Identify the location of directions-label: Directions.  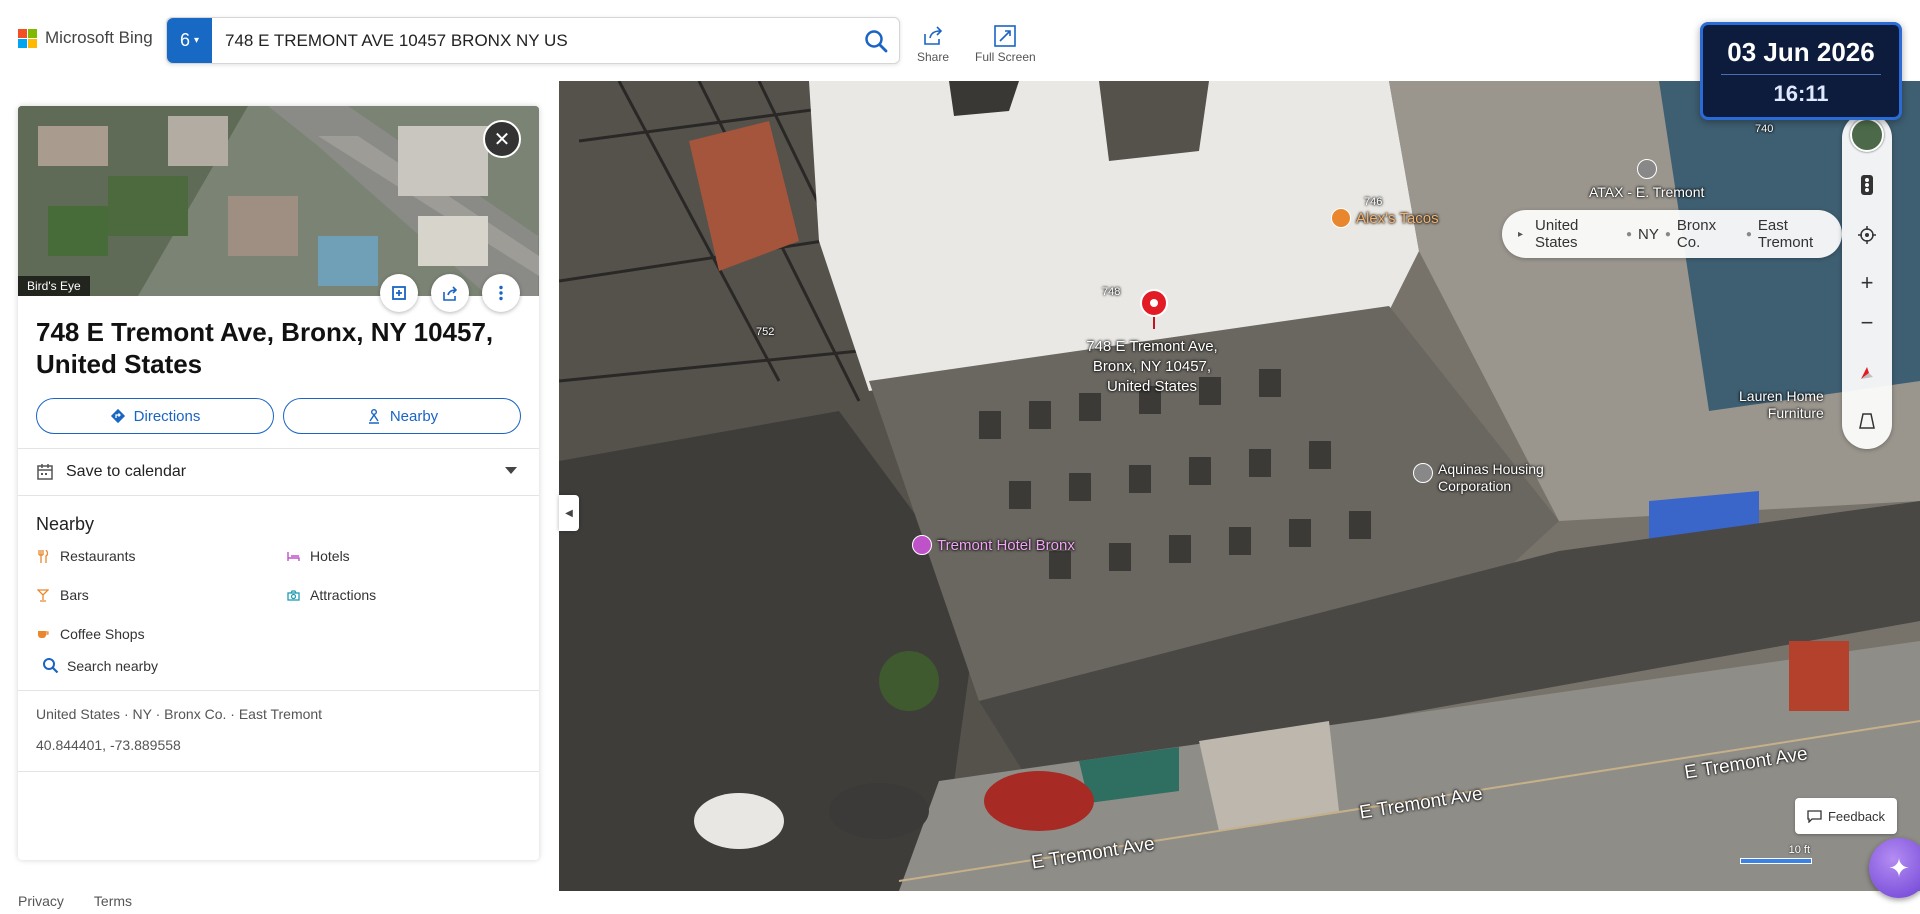
(167, 416).